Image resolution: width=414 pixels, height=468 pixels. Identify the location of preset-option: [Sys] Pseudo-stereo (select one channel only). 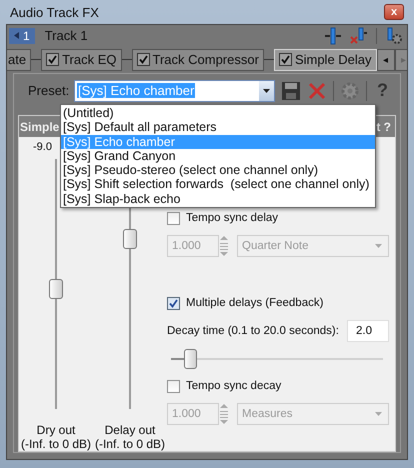
(218, 170).